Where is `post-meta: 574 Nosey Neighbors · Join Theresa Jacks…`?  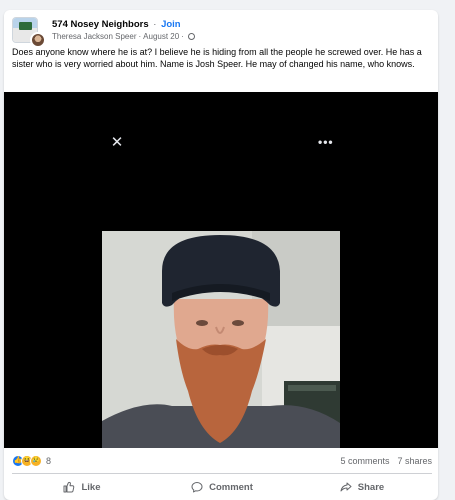 post-meta: 574 Nosey Neighbors · Join Theresa Jacks… is located at coordinates (123, 30).